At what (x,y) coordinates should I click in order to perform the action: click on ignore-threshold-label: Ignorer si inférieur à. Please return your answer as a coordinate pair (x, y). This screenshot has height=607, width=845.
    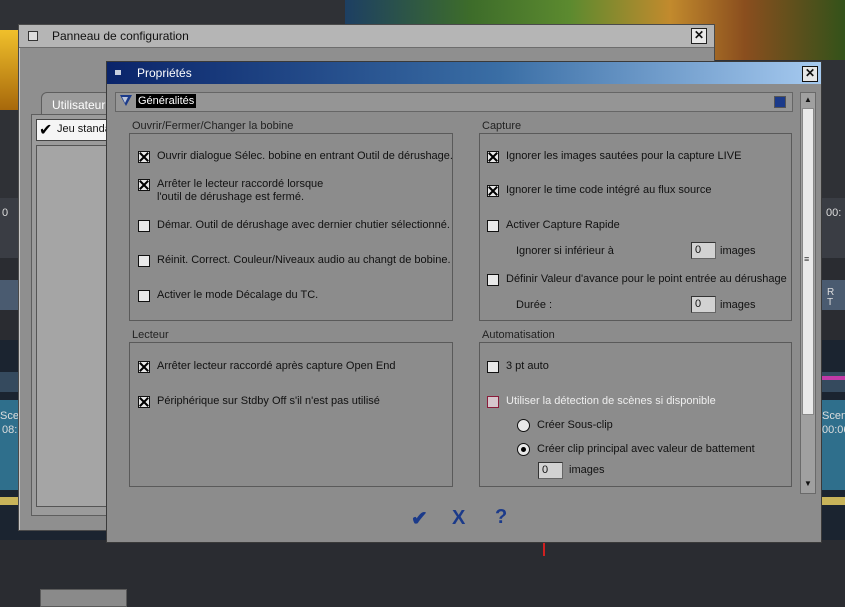
    Looking at the image, I should click on (565, 251).